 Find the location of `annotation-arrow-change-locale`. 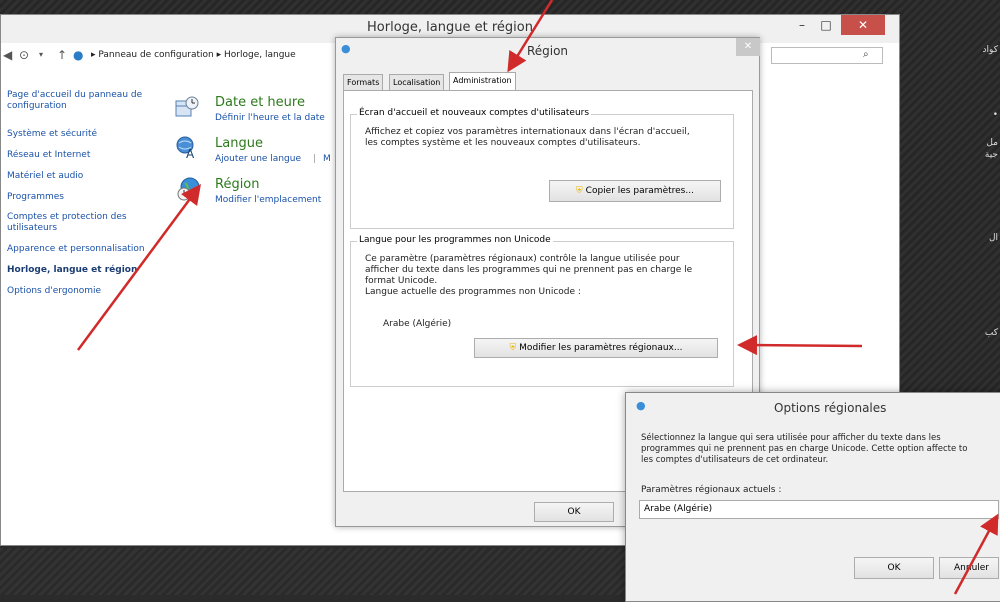

annotation-arrow-change-locale is located at coordinates (800, 345).